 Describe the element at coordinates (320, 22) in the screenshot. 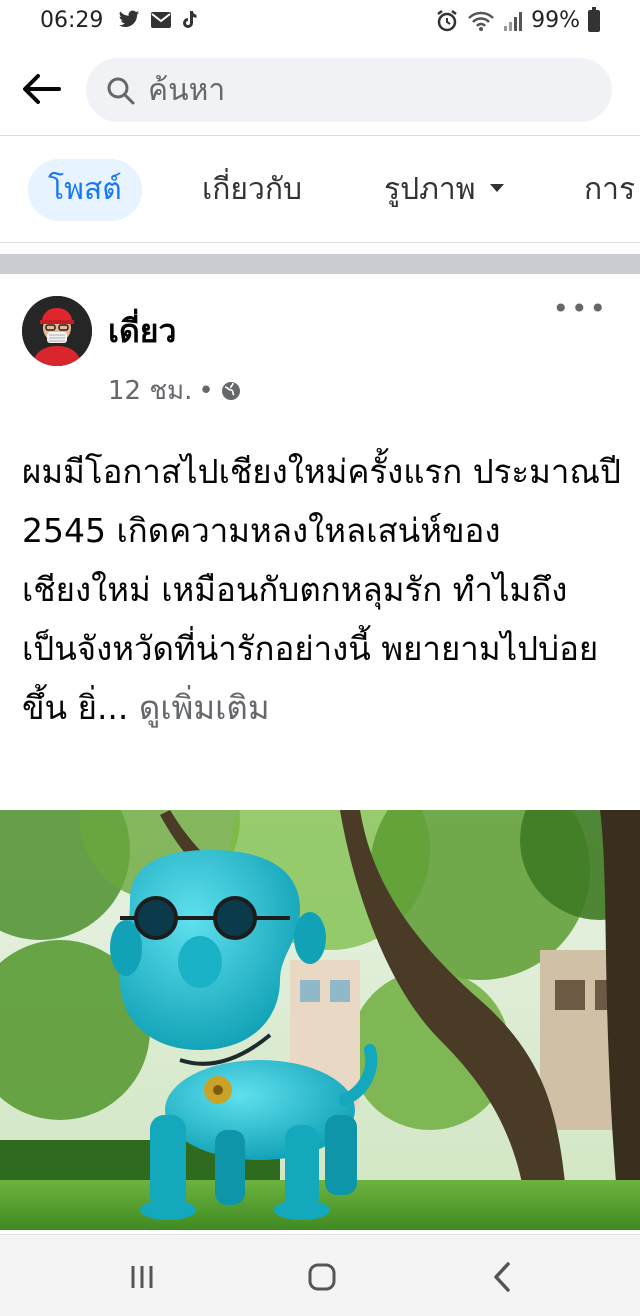

I see `status-bar: 06:29 99%` at that location.